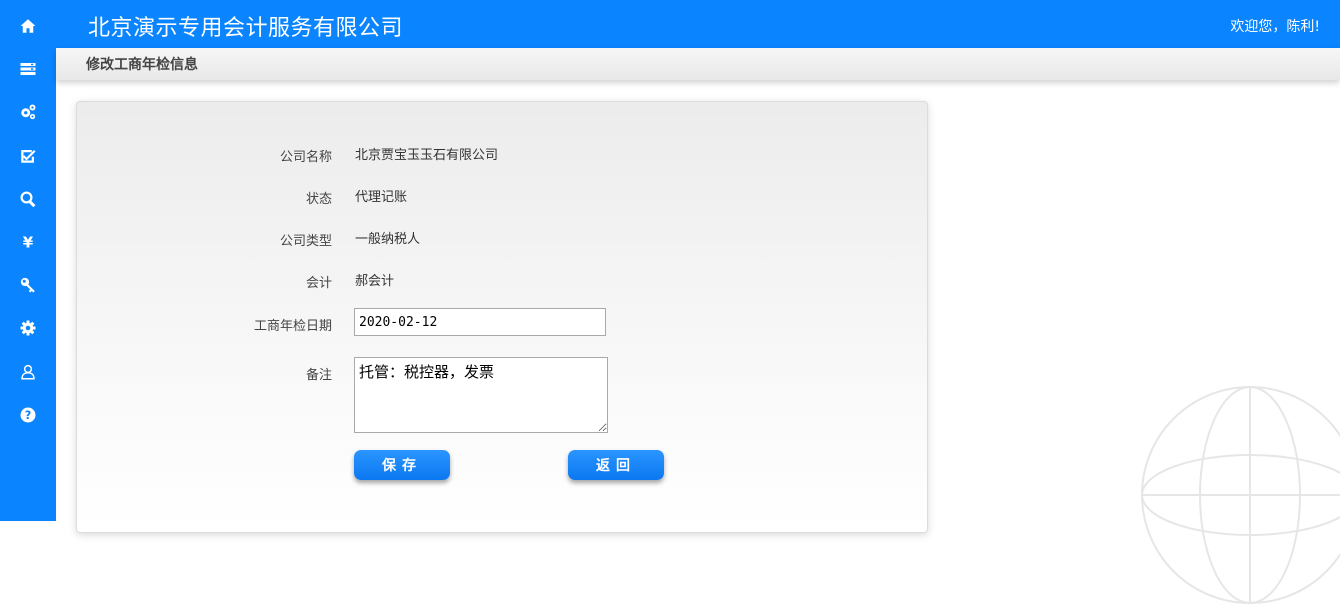 This screenshot has width=1340, height=610. I want to click on check-square-icon, so click(28, 156).